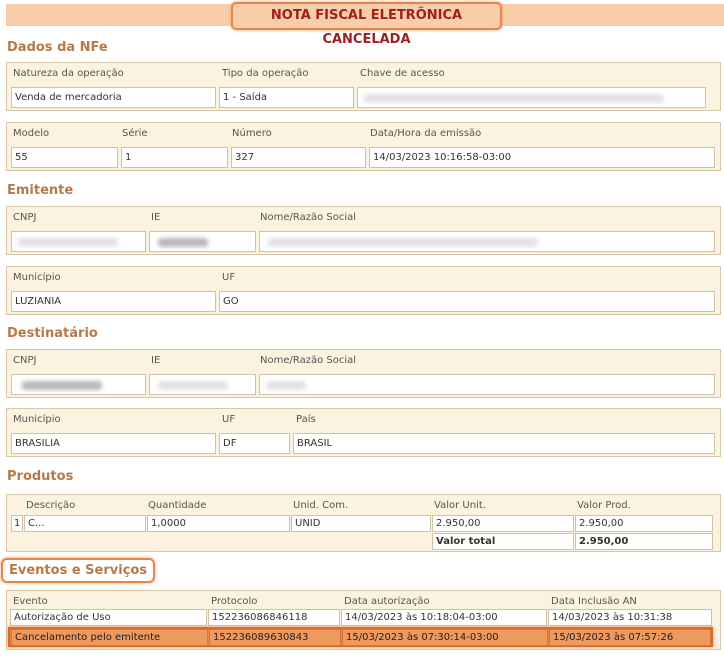  I want to click on emitente-uf-label: UF, so click(229, 277).